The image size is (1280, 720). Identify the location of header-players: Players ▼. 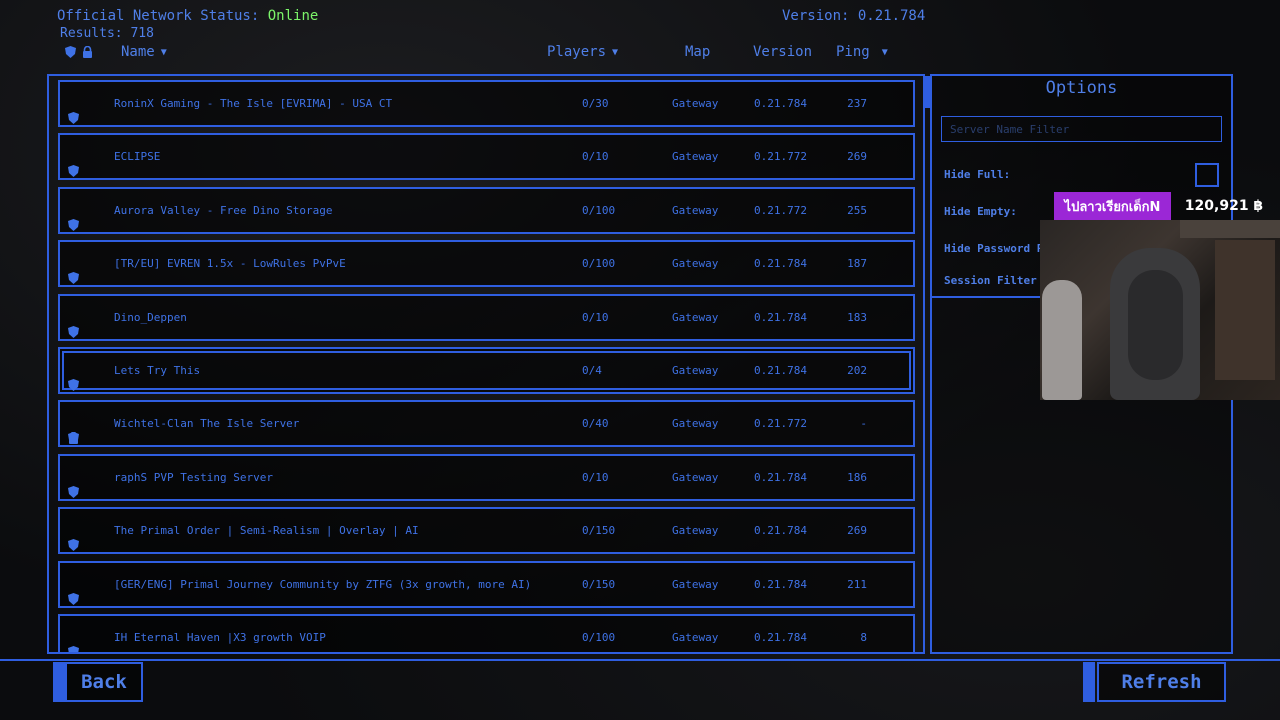
(582, 52).